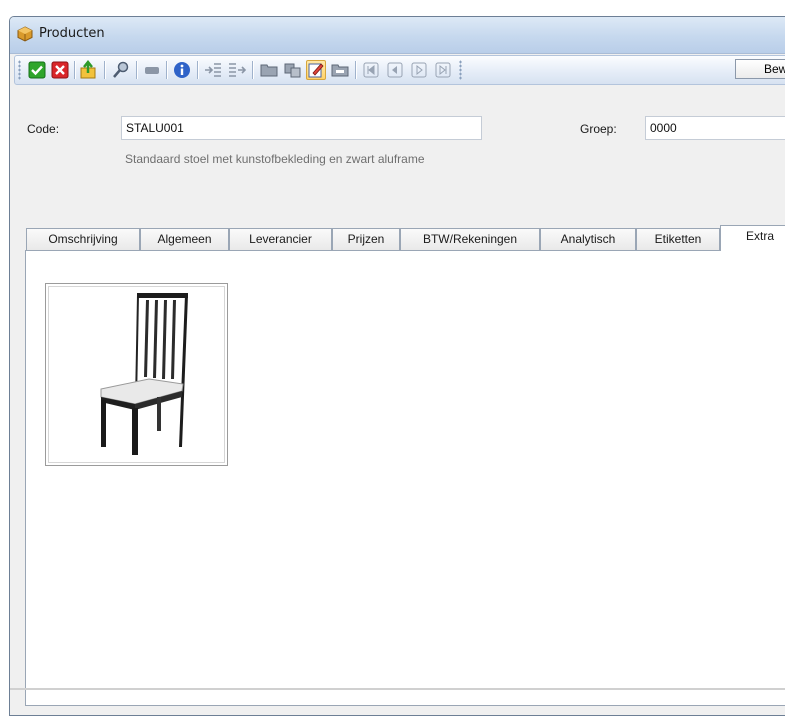  I want to click on cancel-button, so click(60, 70).